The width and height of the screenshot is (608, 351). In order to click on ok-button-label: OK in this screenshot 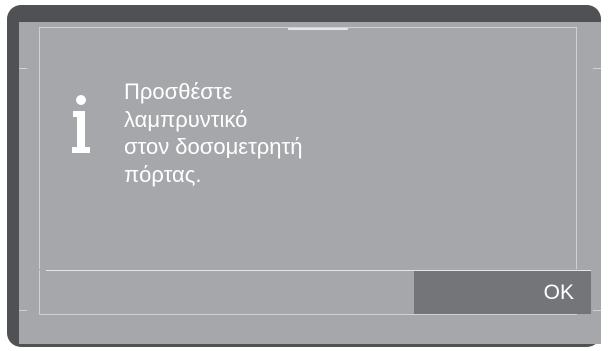, I will do `click(558, 292)`.